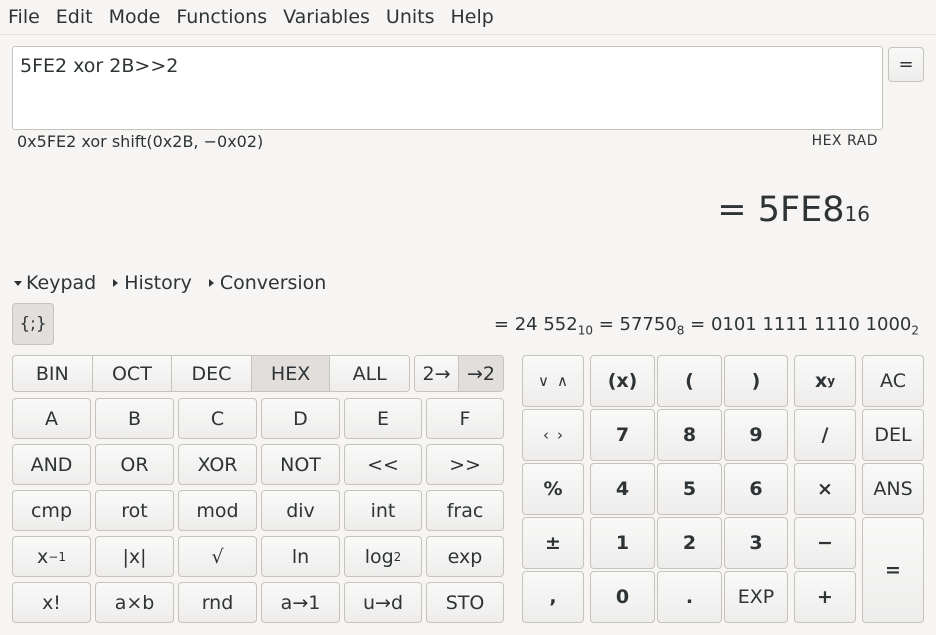 Image resolution: width=936 pixels, height=635 pixels. I want to click on expanded-arrow-icon, so click(18, 283).